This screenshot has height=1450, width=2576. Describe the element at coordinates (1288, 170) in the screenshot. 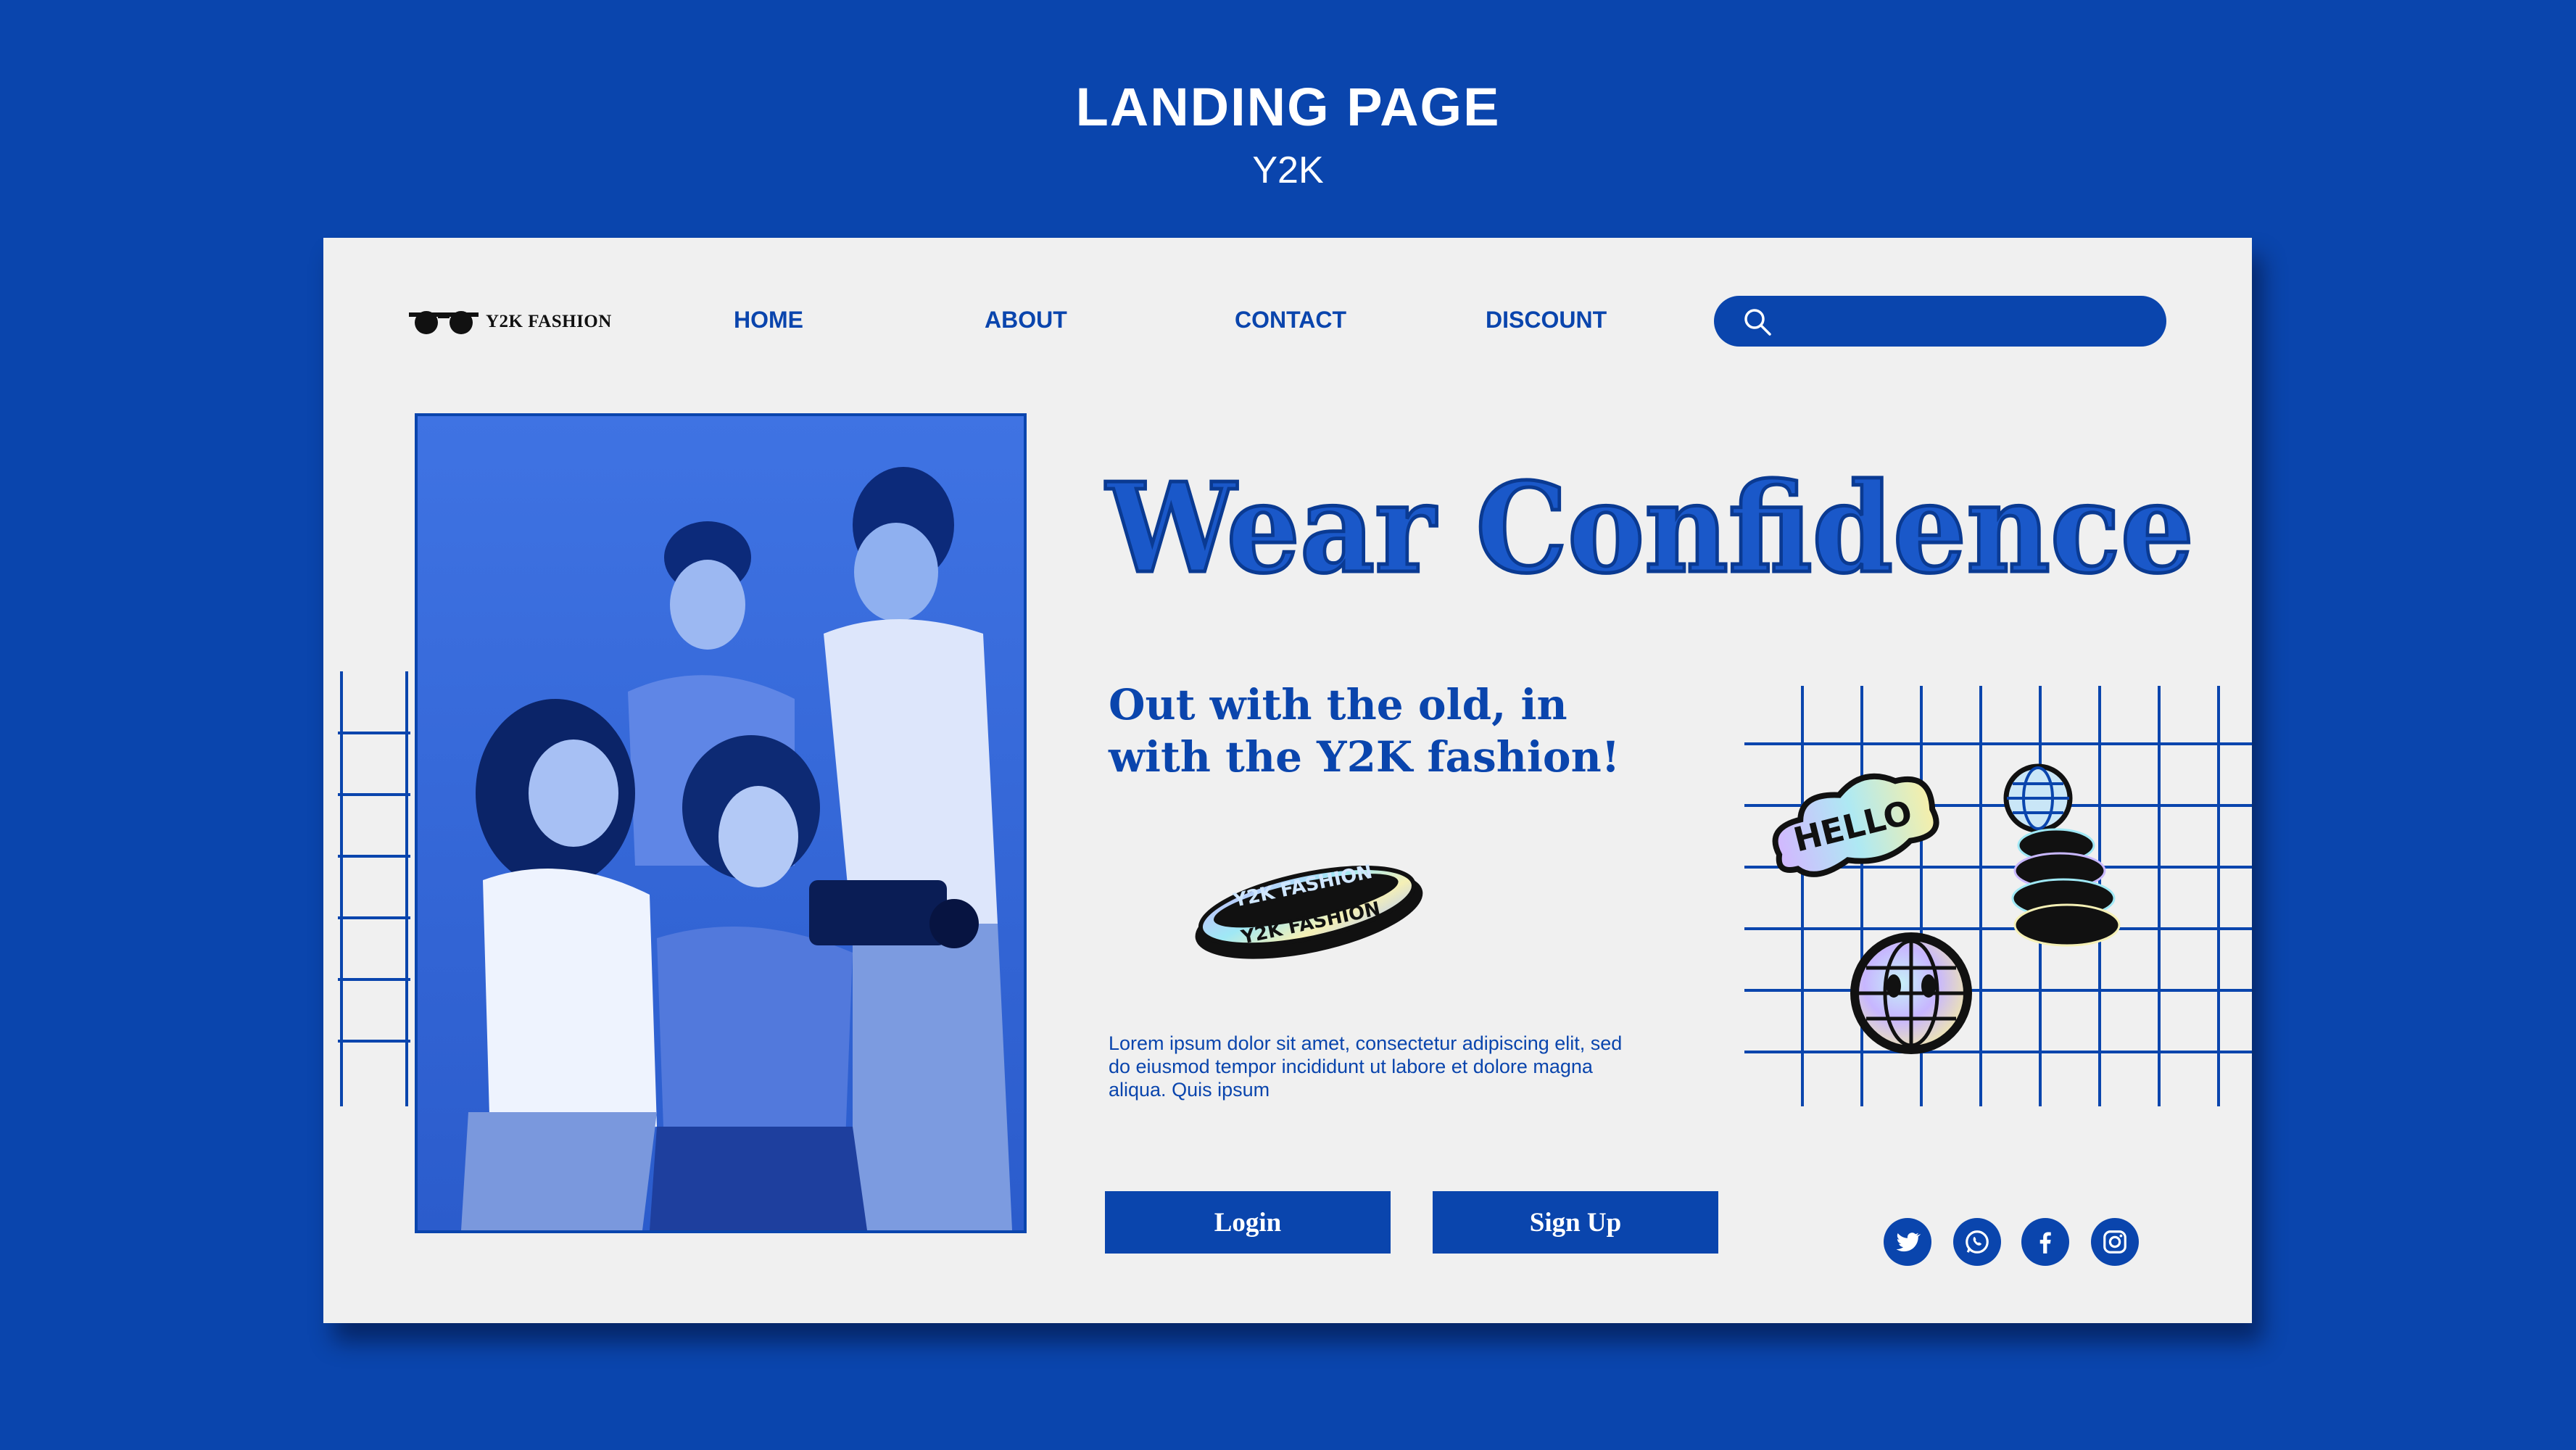

I see `page-subtitle: Y2K` at that location.